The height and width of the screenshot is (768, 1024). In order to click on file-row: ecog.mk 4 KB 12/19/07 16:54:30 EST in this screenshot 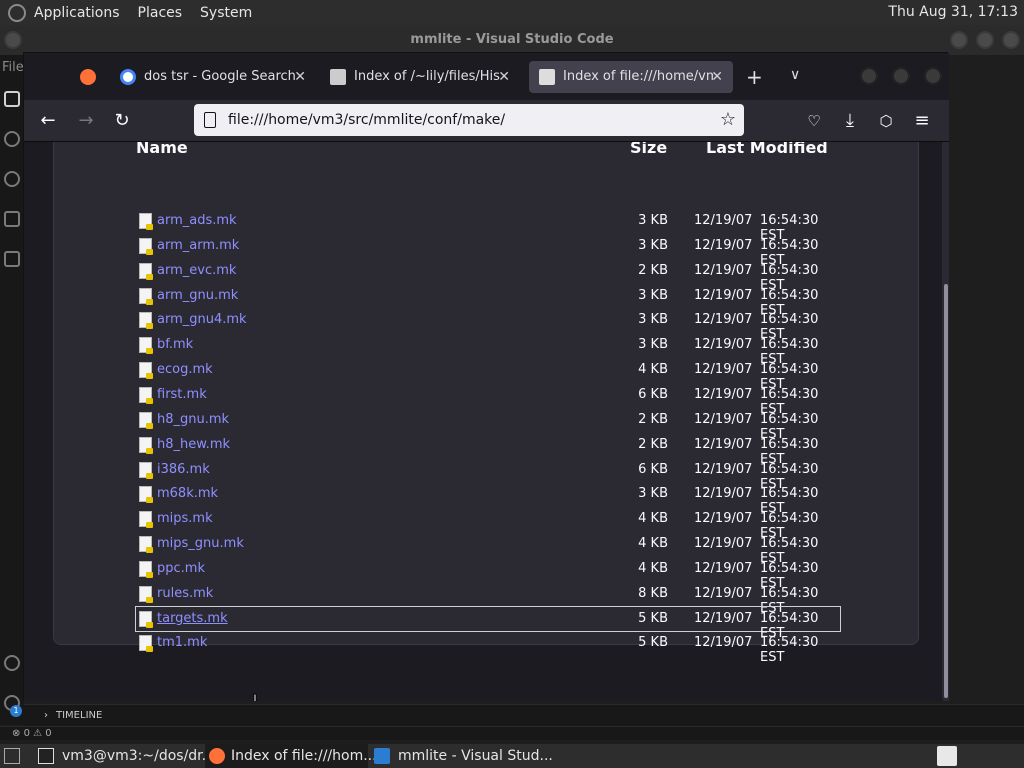, I will do `click(488, 375)`.